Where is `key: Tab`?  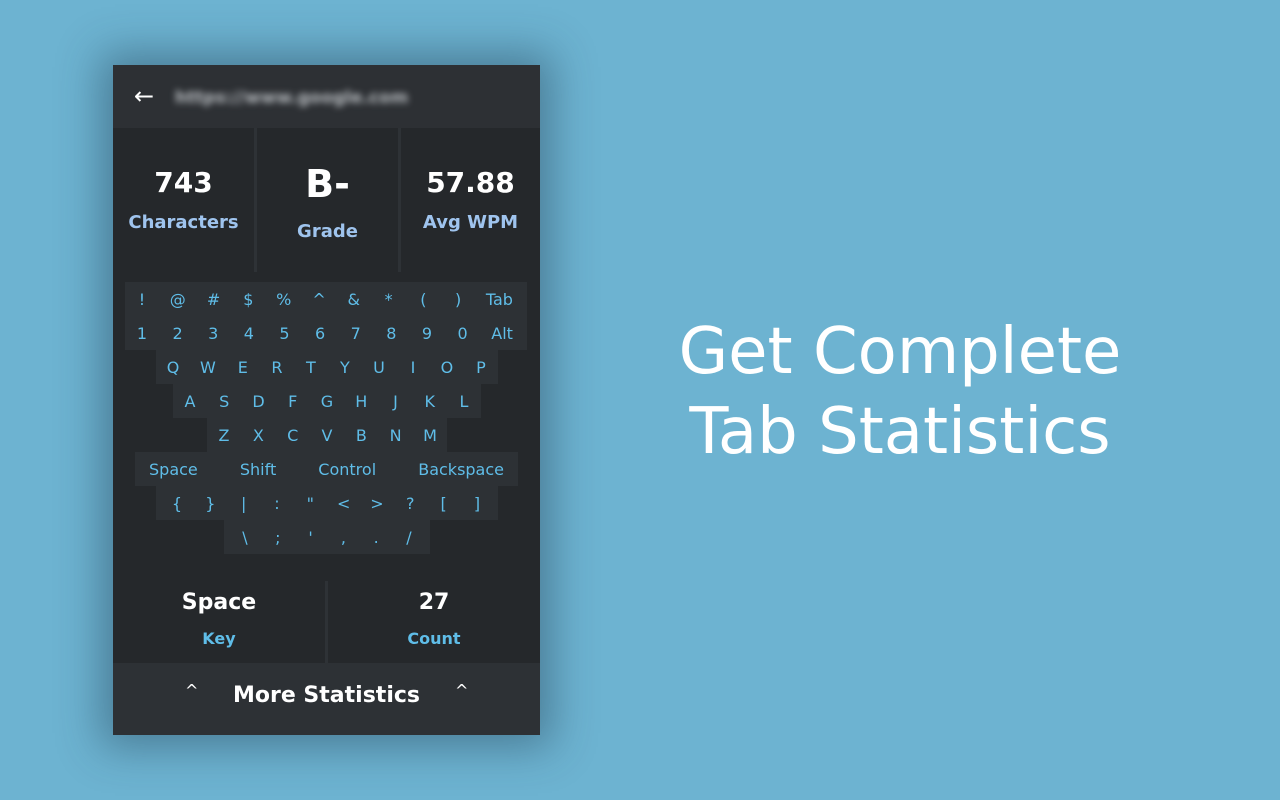 key: Tab is located at coordinates (499, 299).